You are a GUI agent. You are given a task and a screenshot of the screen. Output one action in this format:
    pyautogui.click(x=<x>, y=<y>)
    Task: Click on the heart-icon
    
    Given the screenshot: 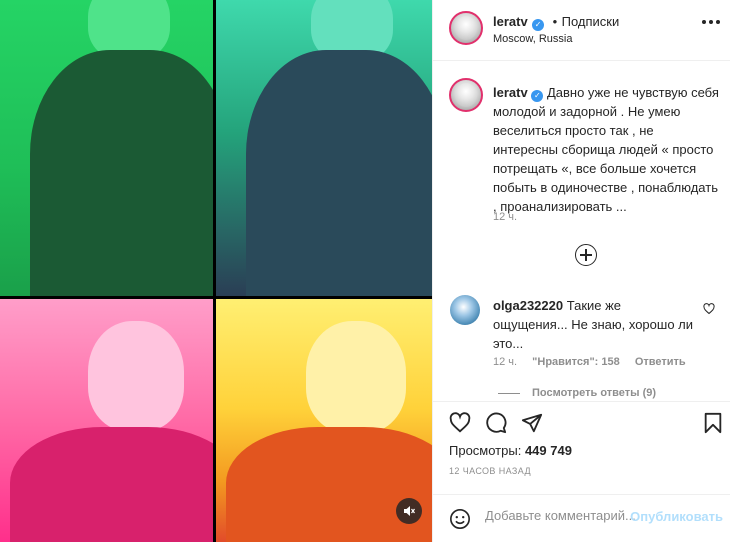 What is the action you would take?
    pyautogui.click(x=460, y=425)
    